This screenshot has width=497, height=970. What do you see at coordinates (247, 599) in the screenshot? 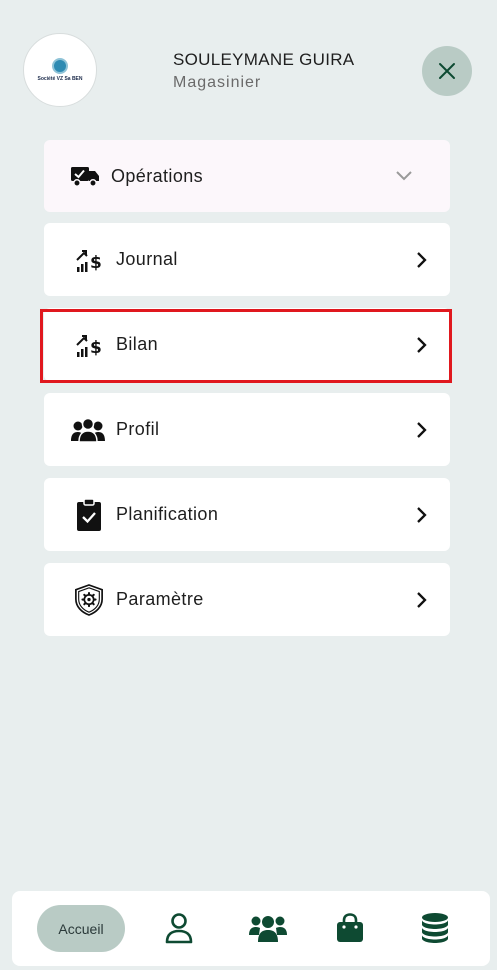
I see `menu-item-parametre: Paramètre` at bounding box center [247, 599].